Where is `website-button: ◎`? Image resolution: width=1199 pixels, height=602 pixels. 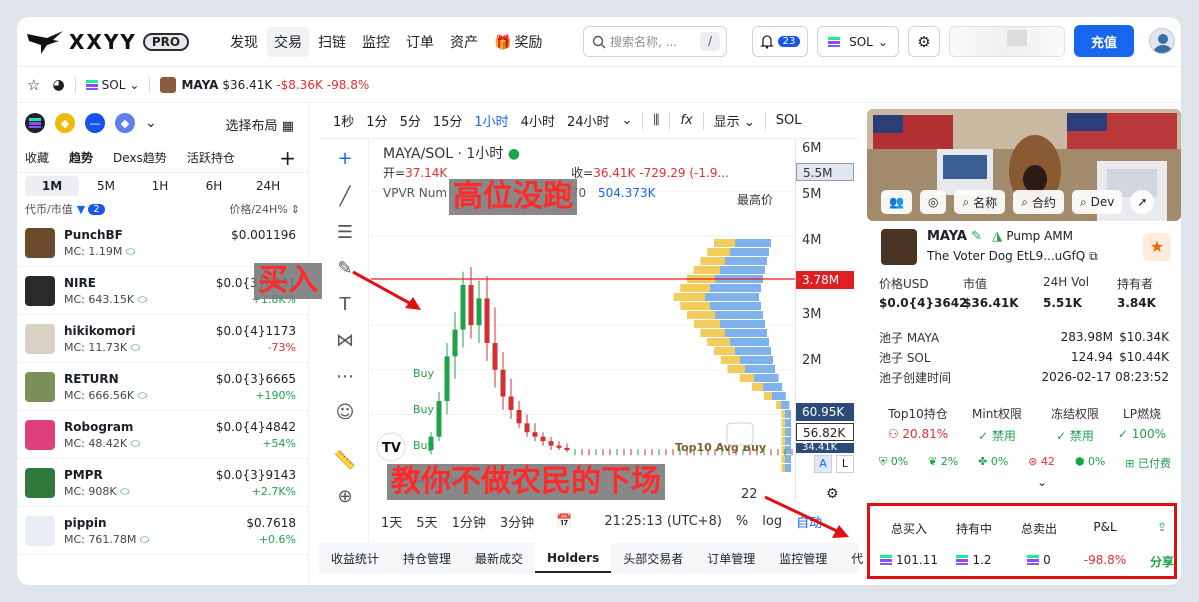
website-button: ◎ is located at coordinates (933, 202).